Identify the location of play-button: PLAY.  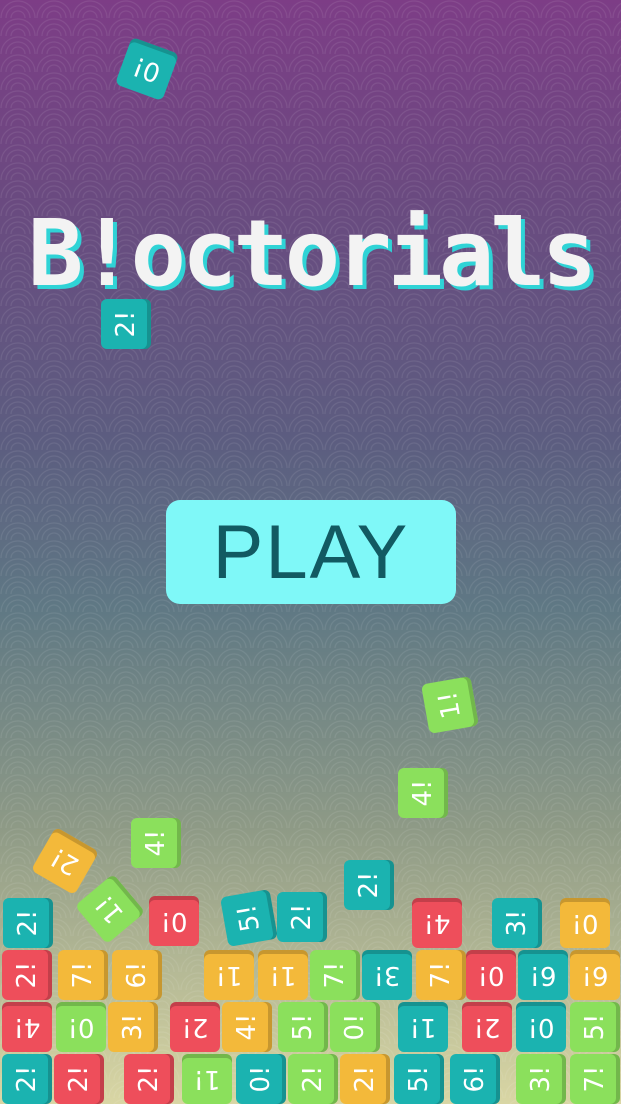
(311, 552).